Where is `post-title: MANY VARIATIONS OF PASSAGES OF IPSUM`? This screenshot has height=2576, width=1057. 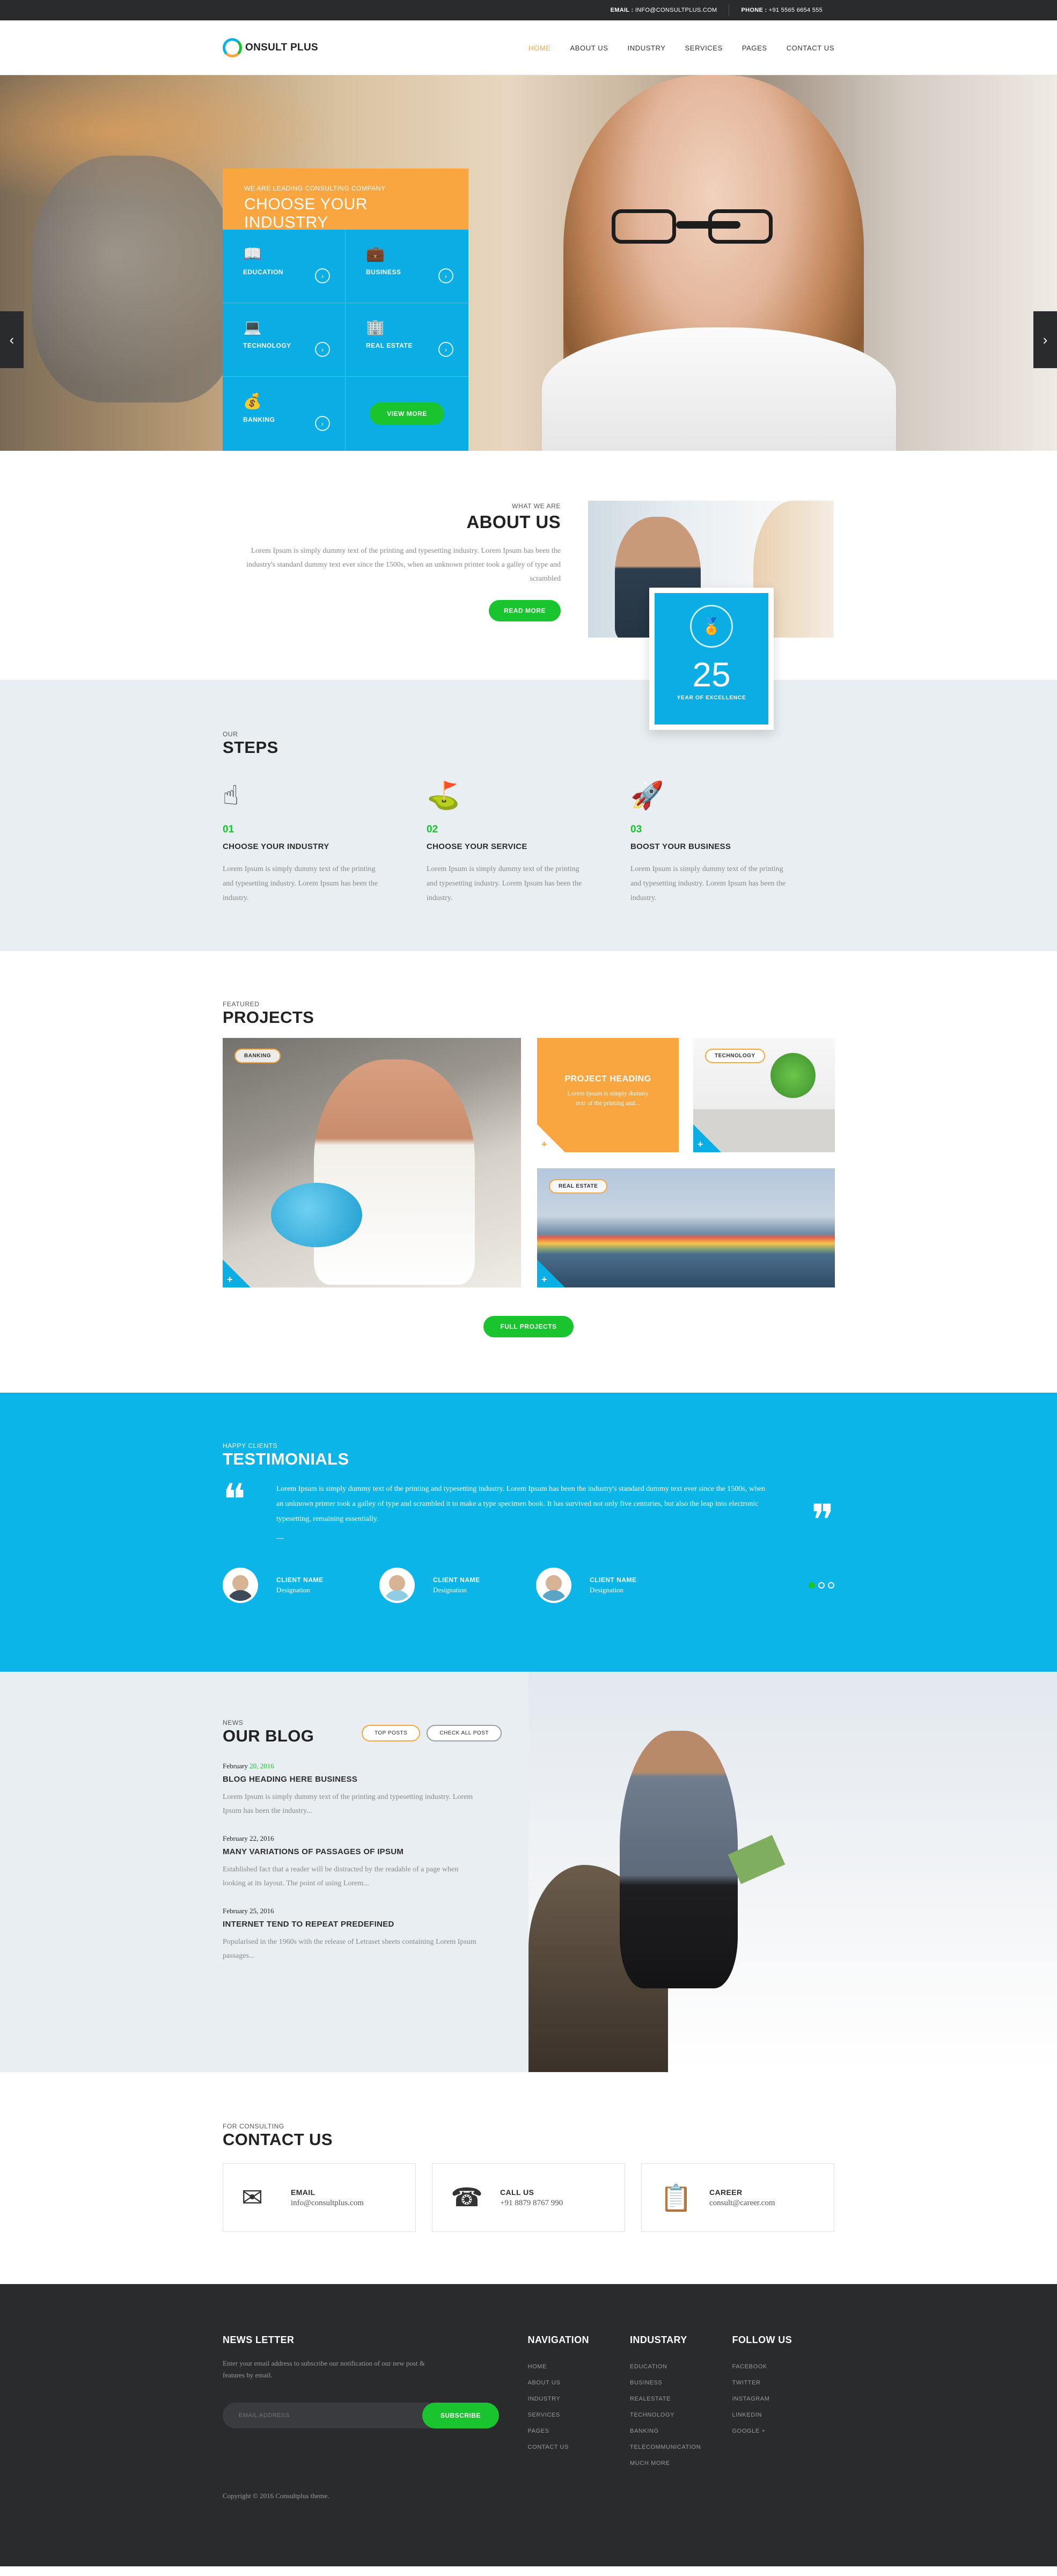 post-title: MANY VARIATIONS OF PASSAGES OF IPSUM is located at coordinates (362, 1851).